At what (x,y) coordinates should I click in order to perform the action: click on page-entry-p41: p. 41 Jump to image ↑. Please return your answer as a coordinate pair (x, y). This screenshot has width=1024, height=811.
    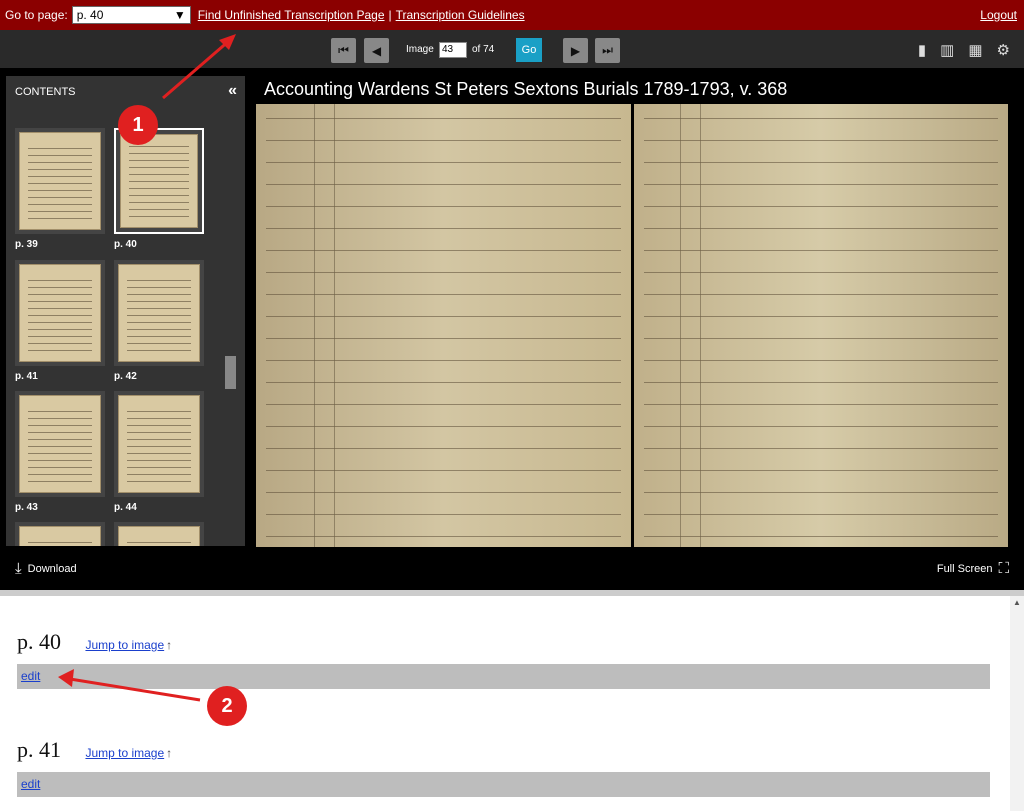
    Looking at the image, I should click on (94, 750).